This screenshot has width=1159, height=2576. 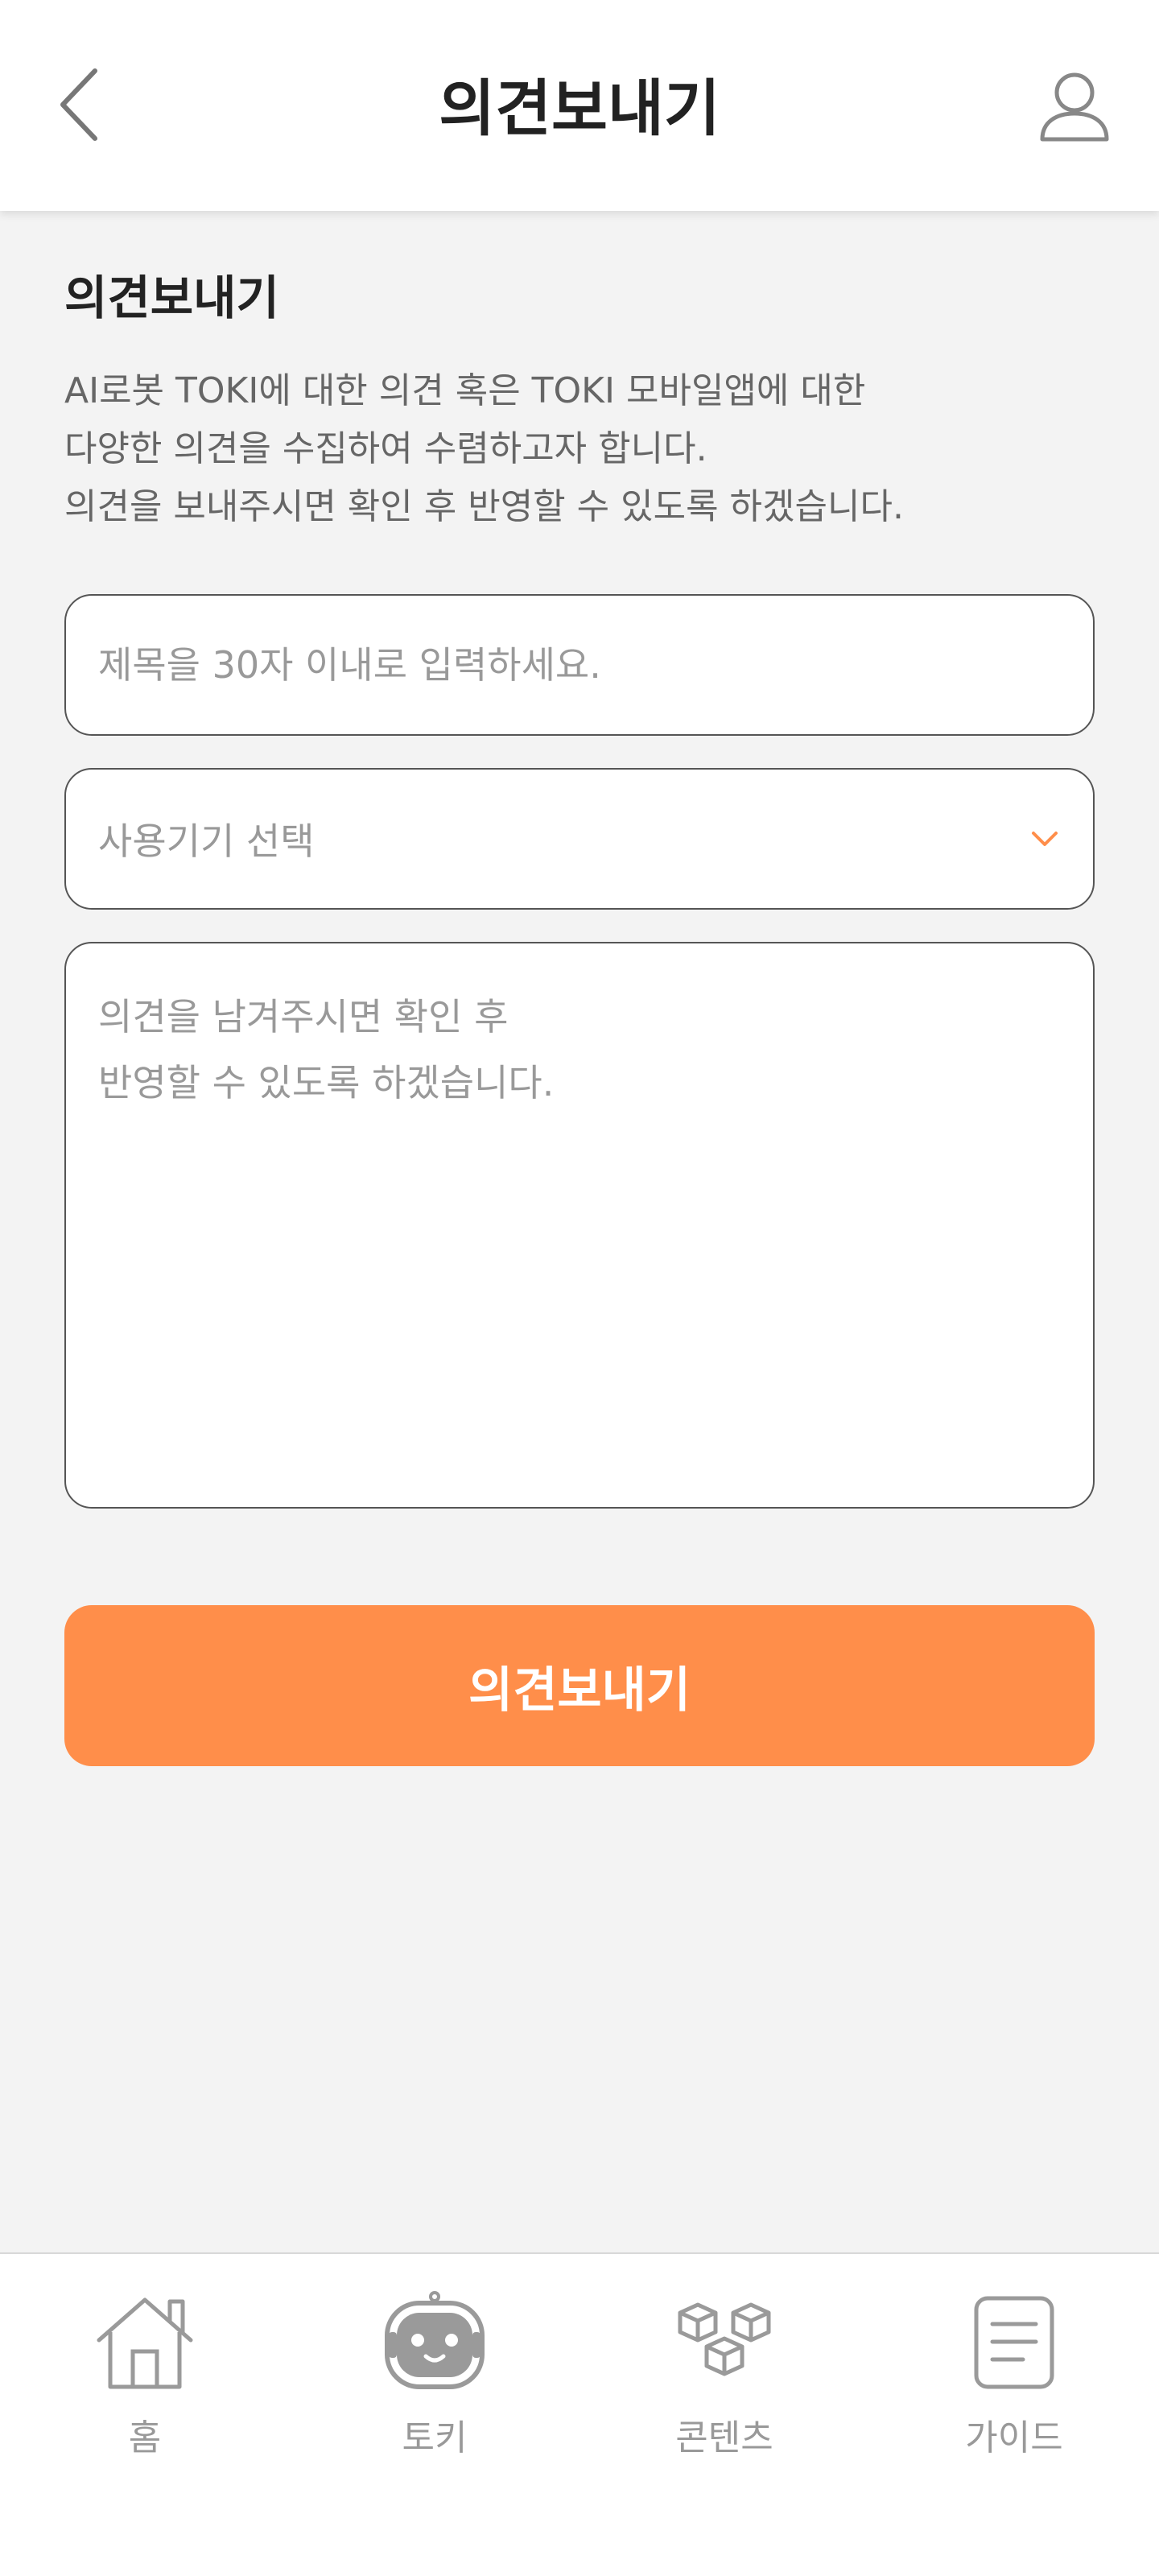 I want to click on cubes-icon, so click(x=724, y=2342).